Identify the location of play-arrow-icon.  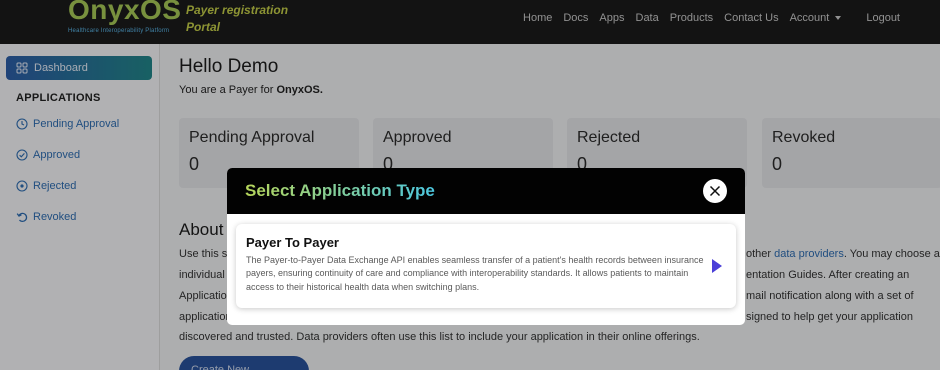
(717, 266).